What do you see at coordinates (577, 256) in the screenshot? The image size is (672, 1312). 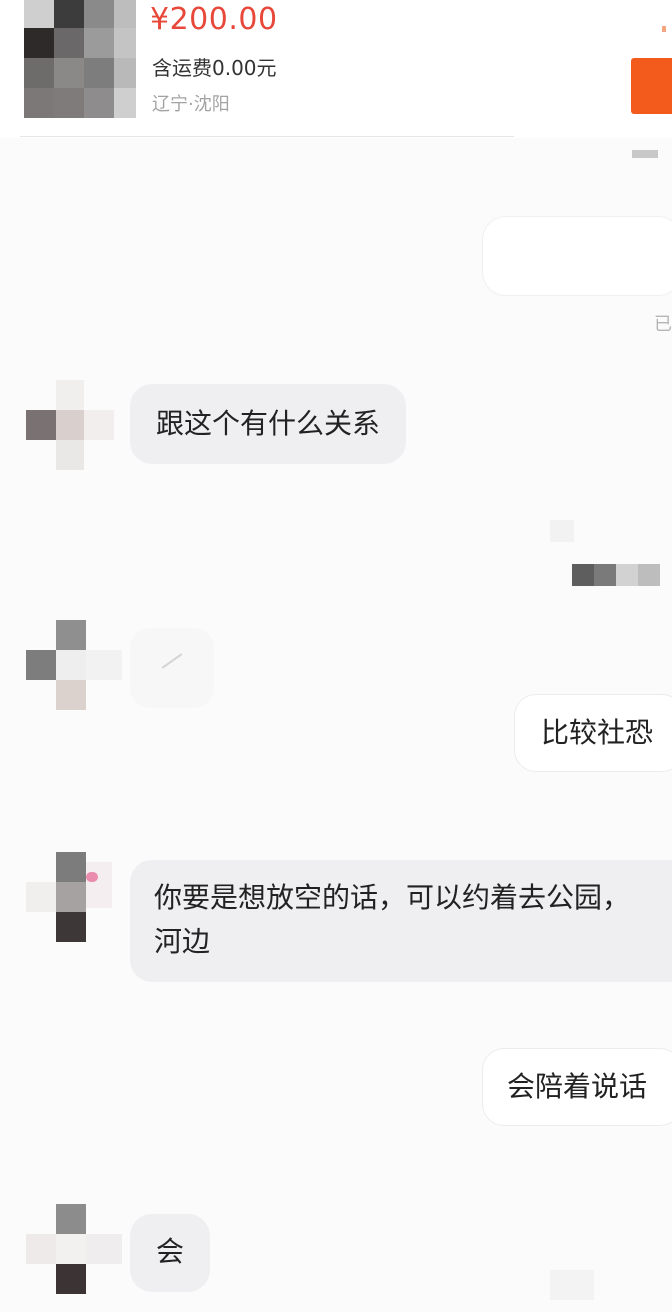 I see `outgoing-bubble-hidden` at bounding box center [577, 256].